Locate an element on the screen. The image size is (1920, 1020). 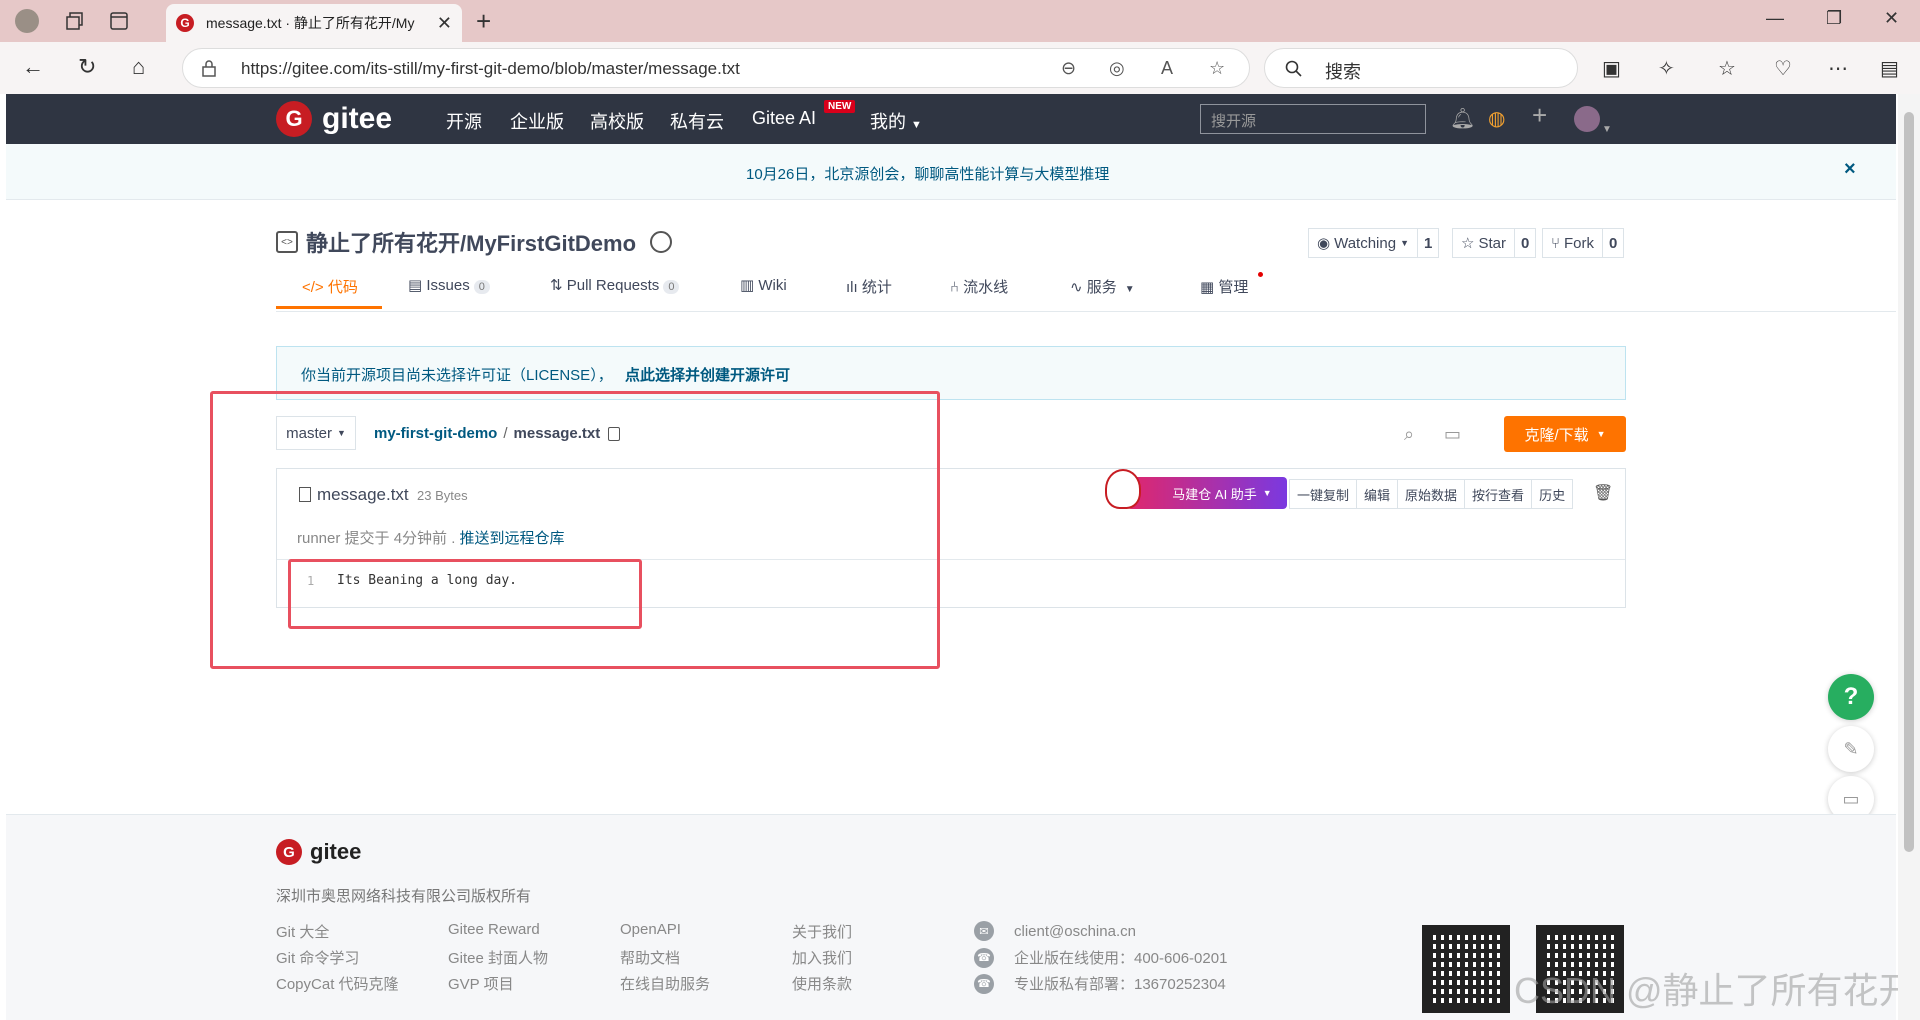
watching-count: 1 is located at coordinates (1428, 243).